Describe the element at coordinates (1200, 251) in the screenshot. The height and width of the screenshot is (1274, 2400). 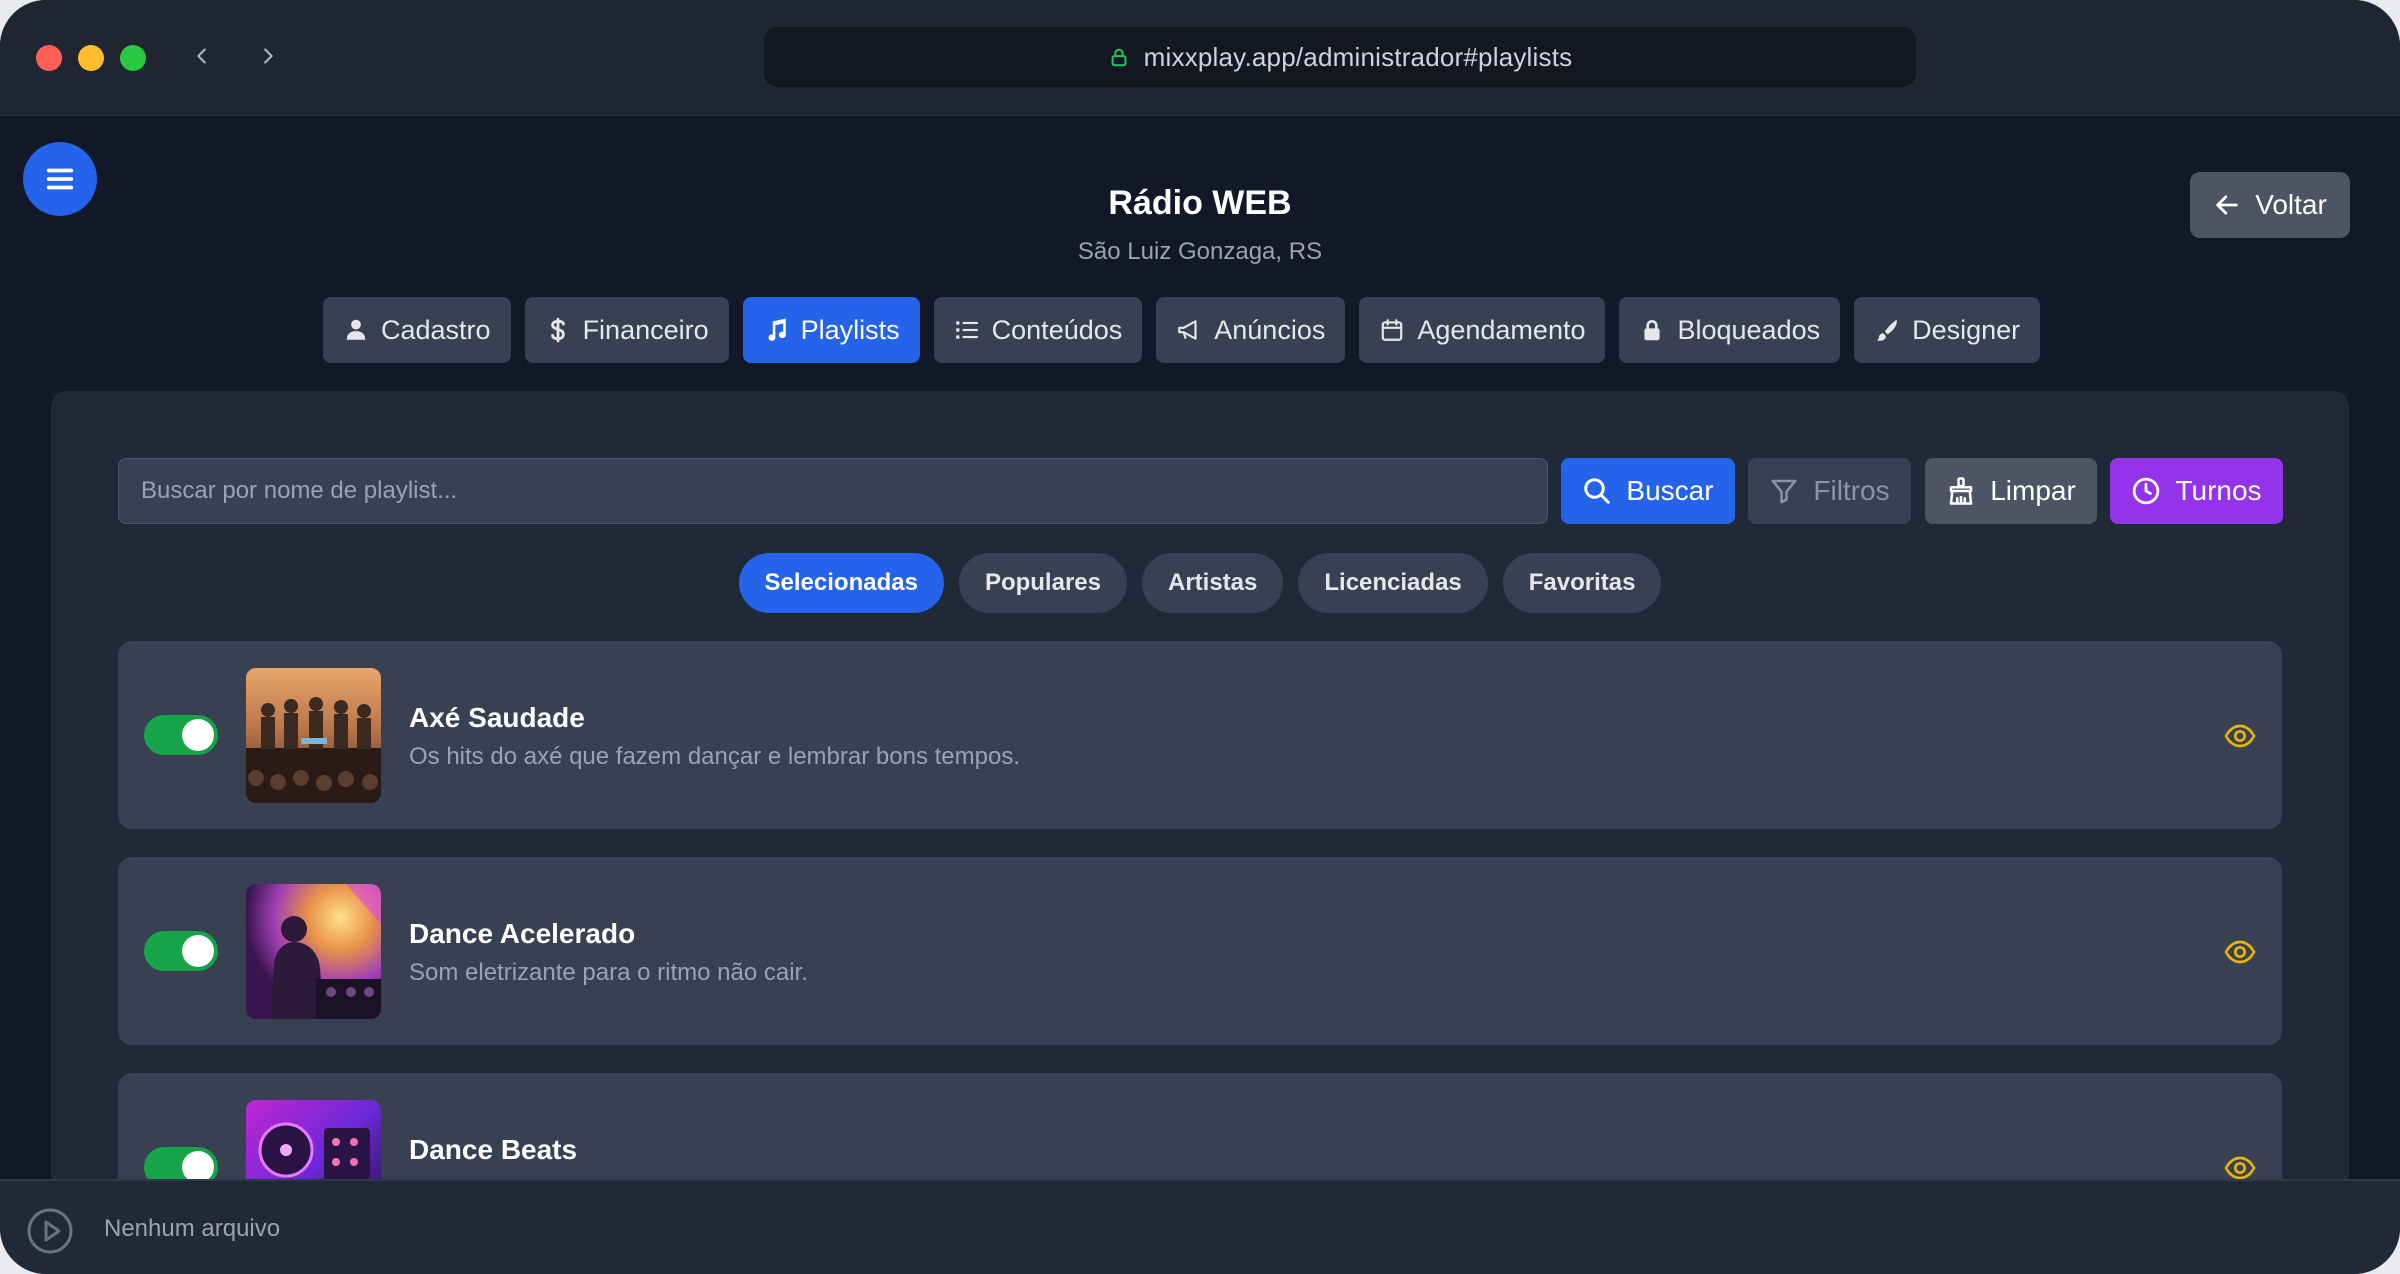
I see `page-subtitle: São Luiz Gonzaga, RS` at that location.